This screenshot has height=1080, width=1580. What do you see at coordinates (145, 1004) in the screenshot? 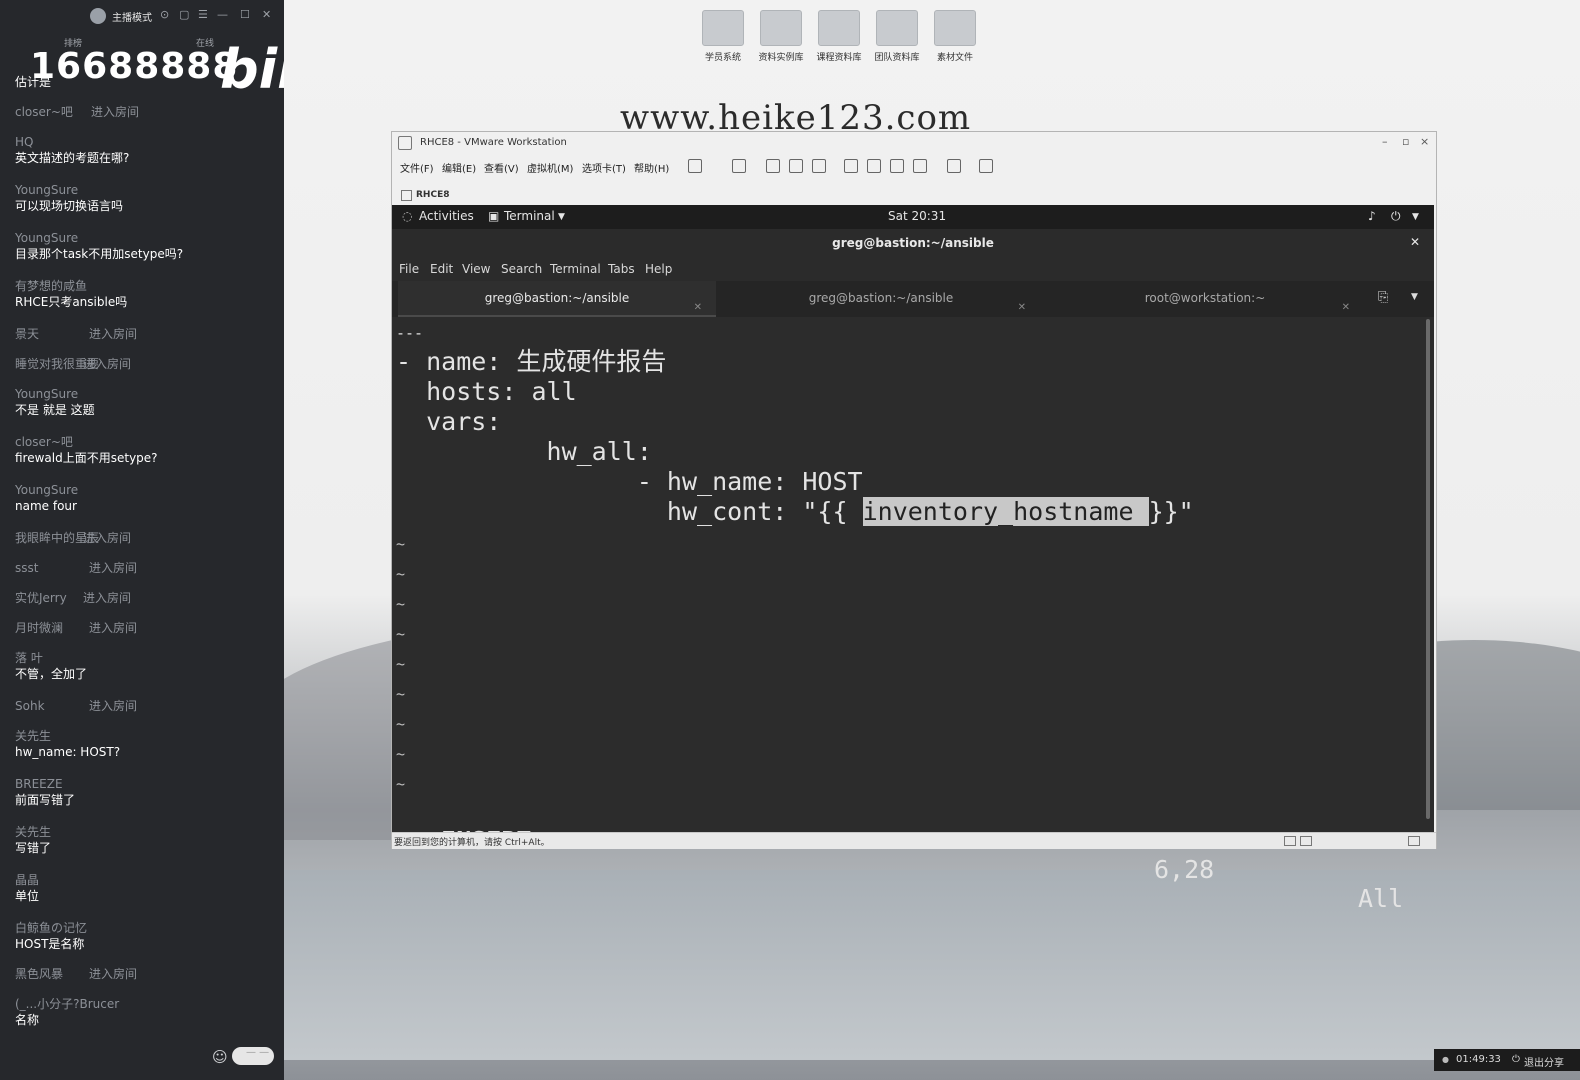
I see `chat-username: (_...小分子?Brucer` at bounding box center [145, 1004].